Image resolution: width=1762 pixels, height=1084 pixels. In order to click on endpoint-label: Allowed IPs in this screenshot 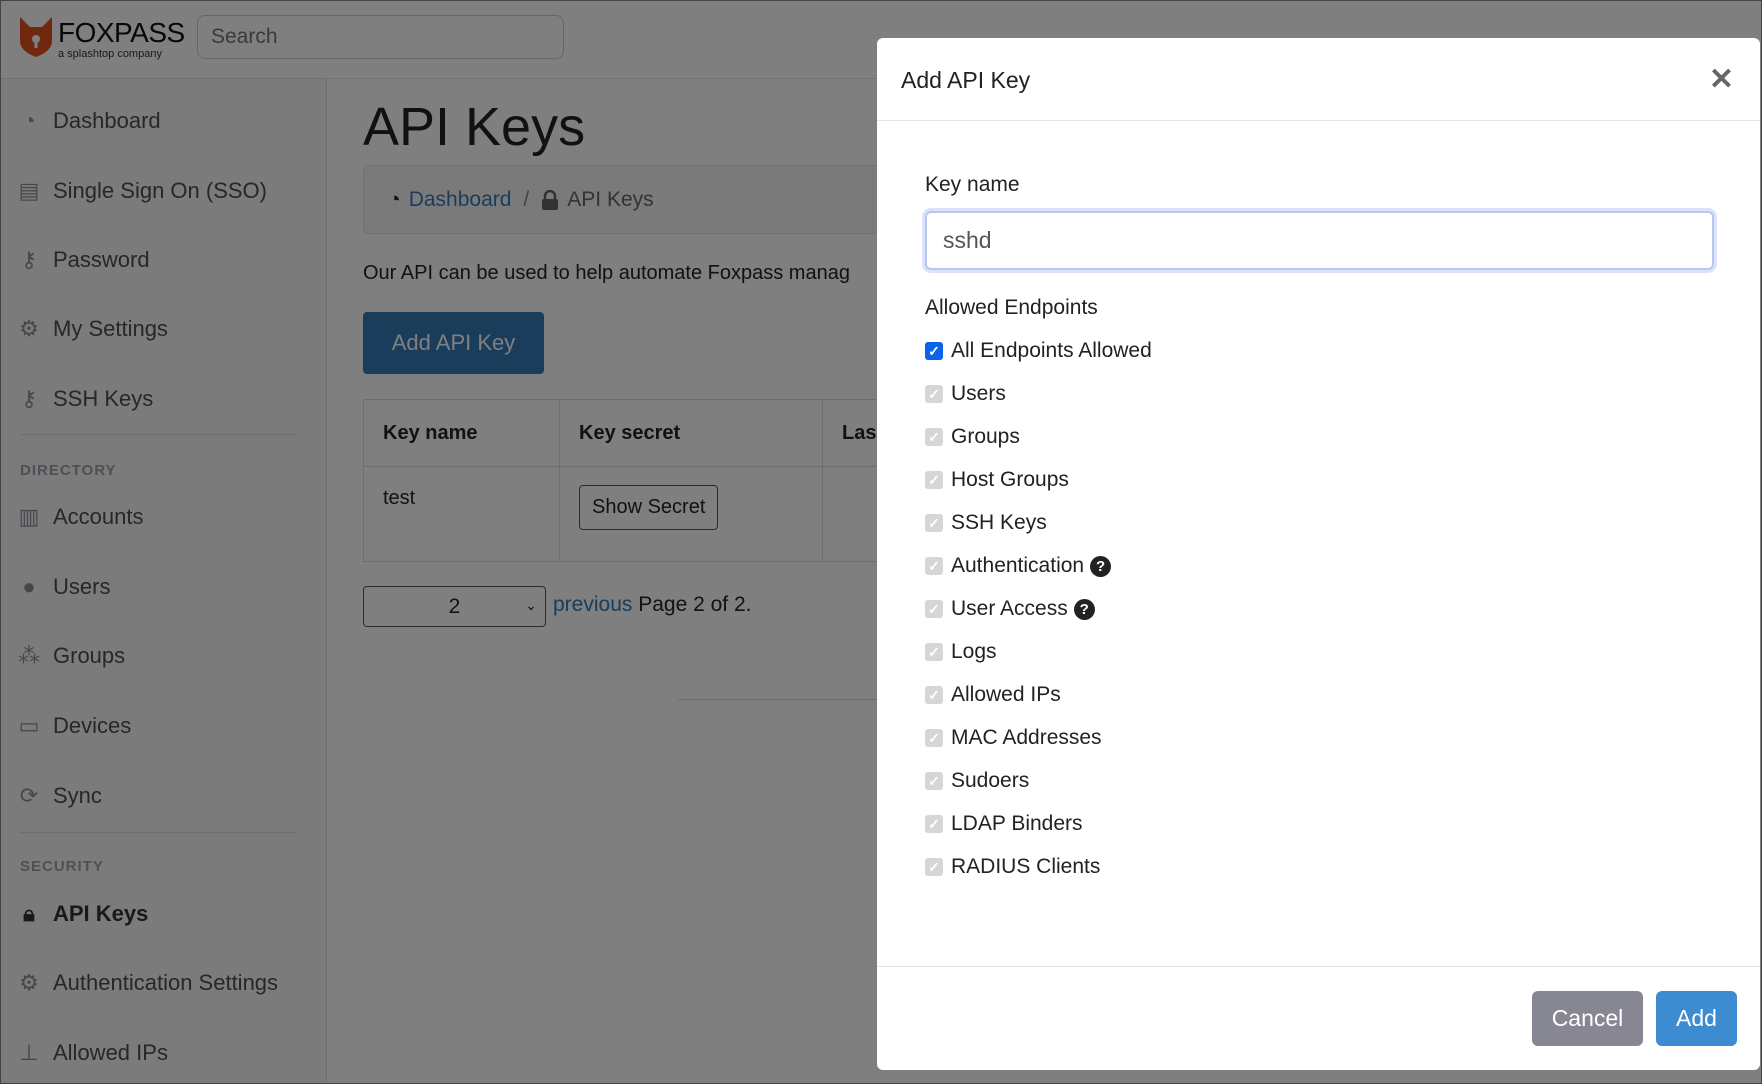, I will do `click(1006, 694)`.